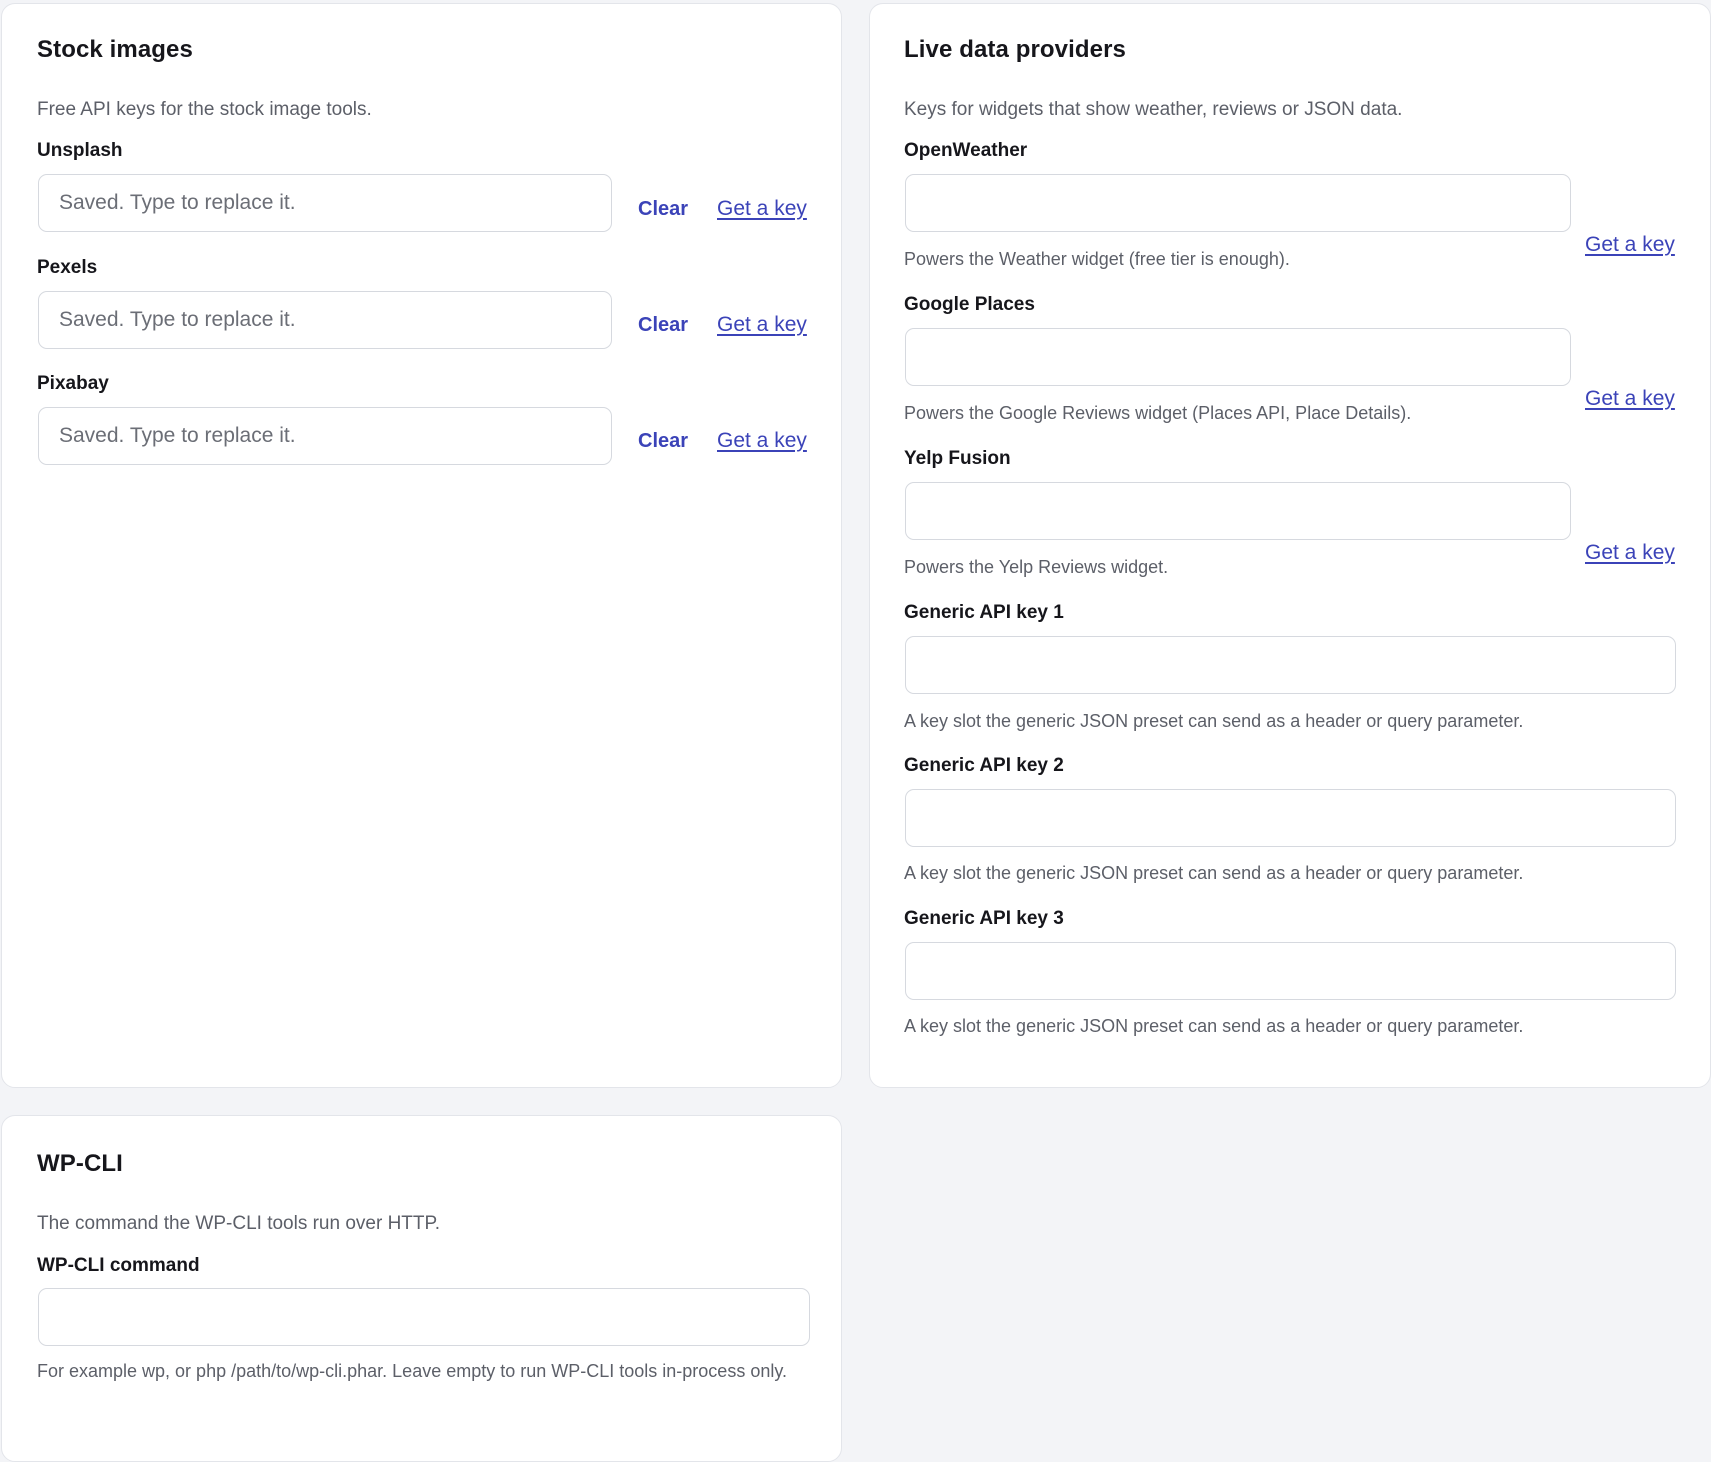 This screenshot has height=1462, width=1711. Describe the element at coordinates (73, 383) in the screenshot. I see `pixabay-label: Pixabay` at that location.